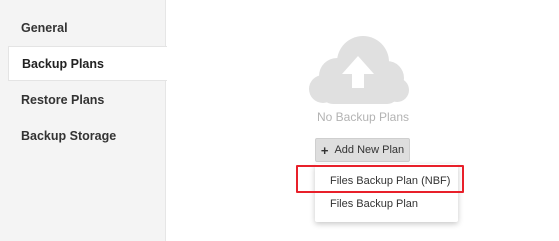  Describe the element at coordinates (369, 150) in the screenshot. I see `add-new-plan-label: Add New Plan` at that location.